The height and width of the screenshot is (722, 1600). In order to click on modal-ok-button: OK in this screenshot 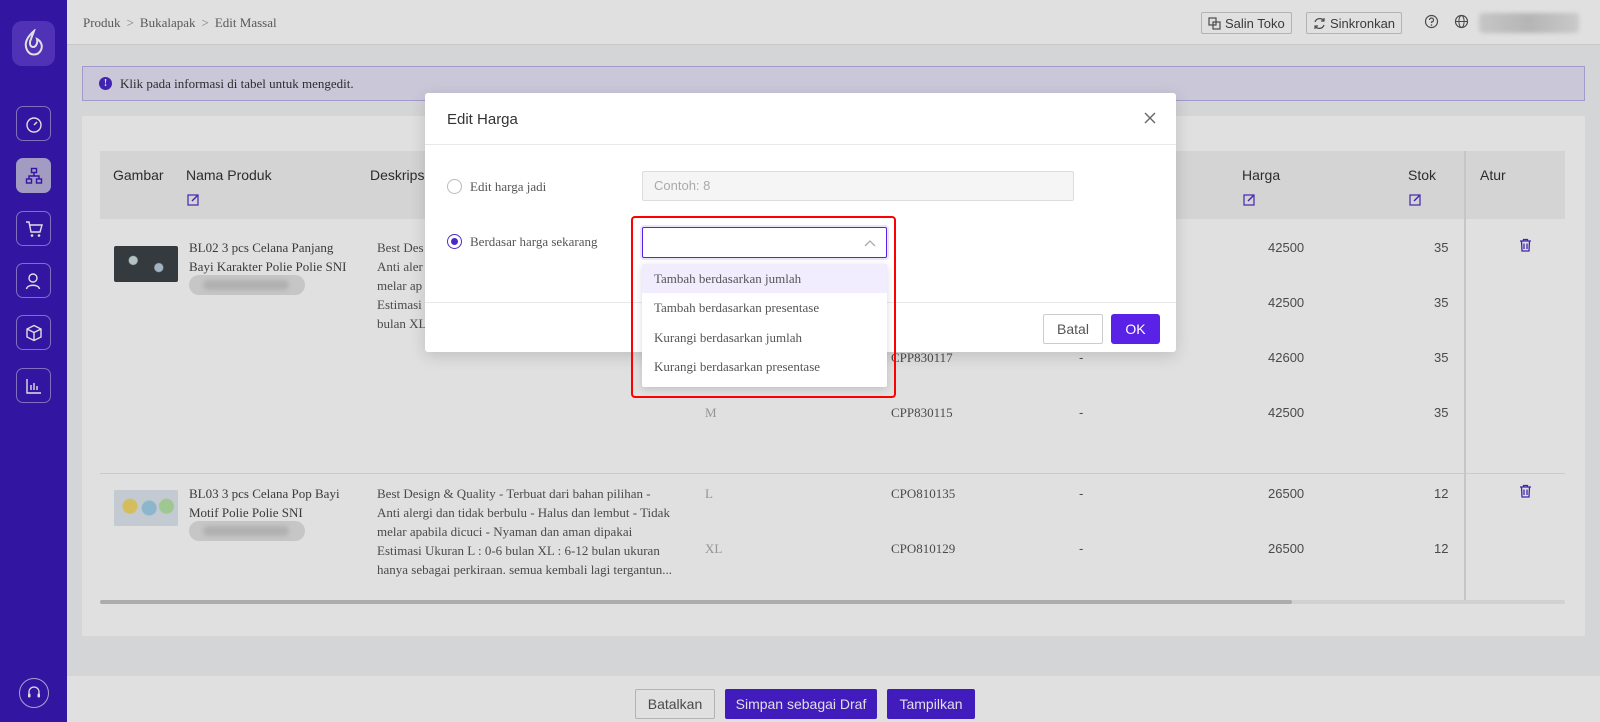, I will do `click(1135, 329)`.